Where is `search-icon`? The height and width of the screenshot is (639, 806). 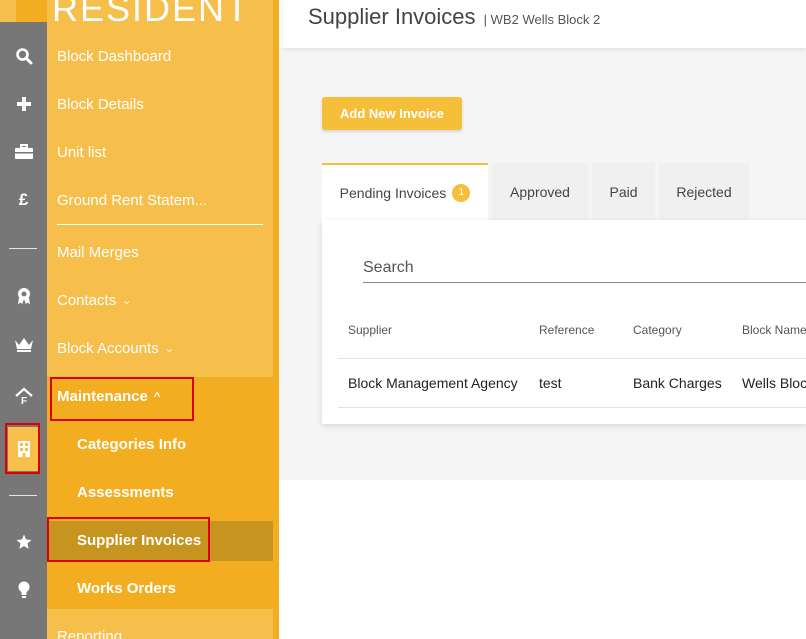
search-icon is located at coordinates (23, 56).